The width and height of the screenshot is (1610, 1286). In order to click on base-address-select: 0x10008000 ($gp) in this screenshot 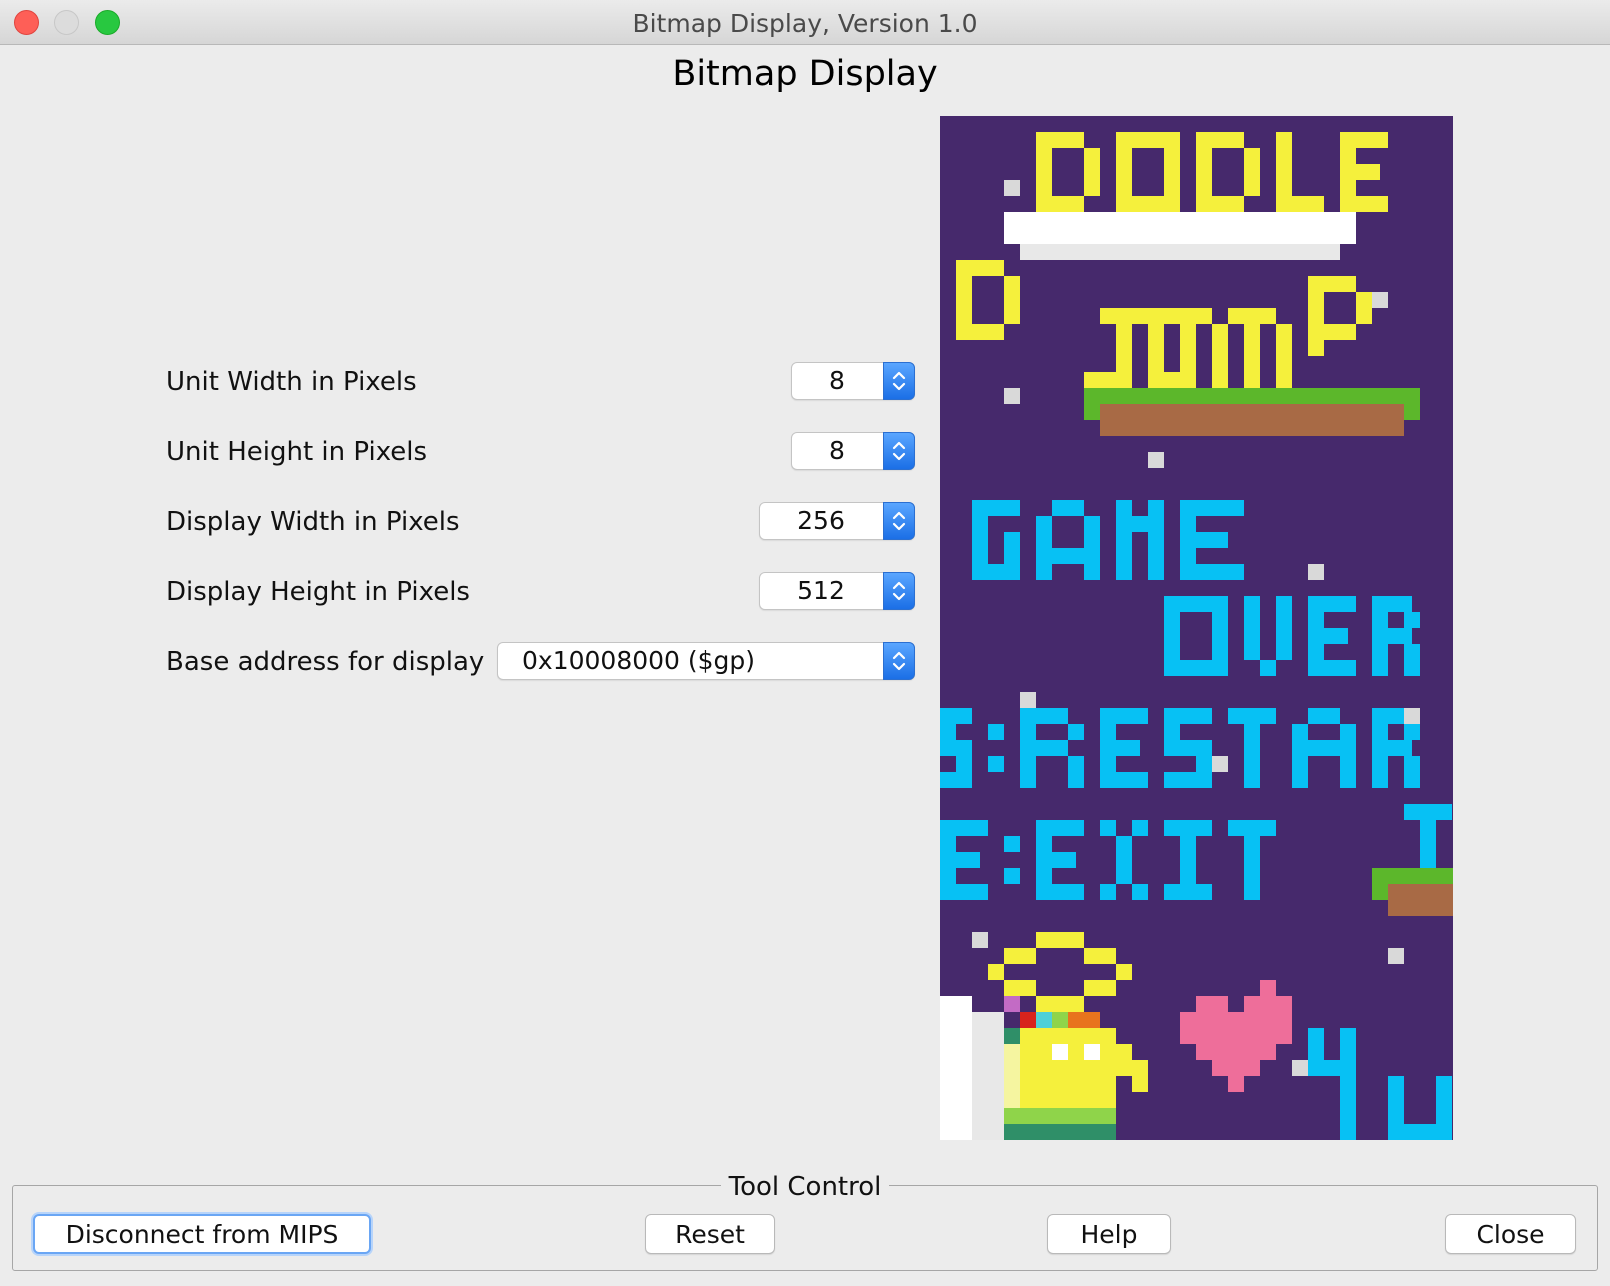, I will do `click(706, 661)`.